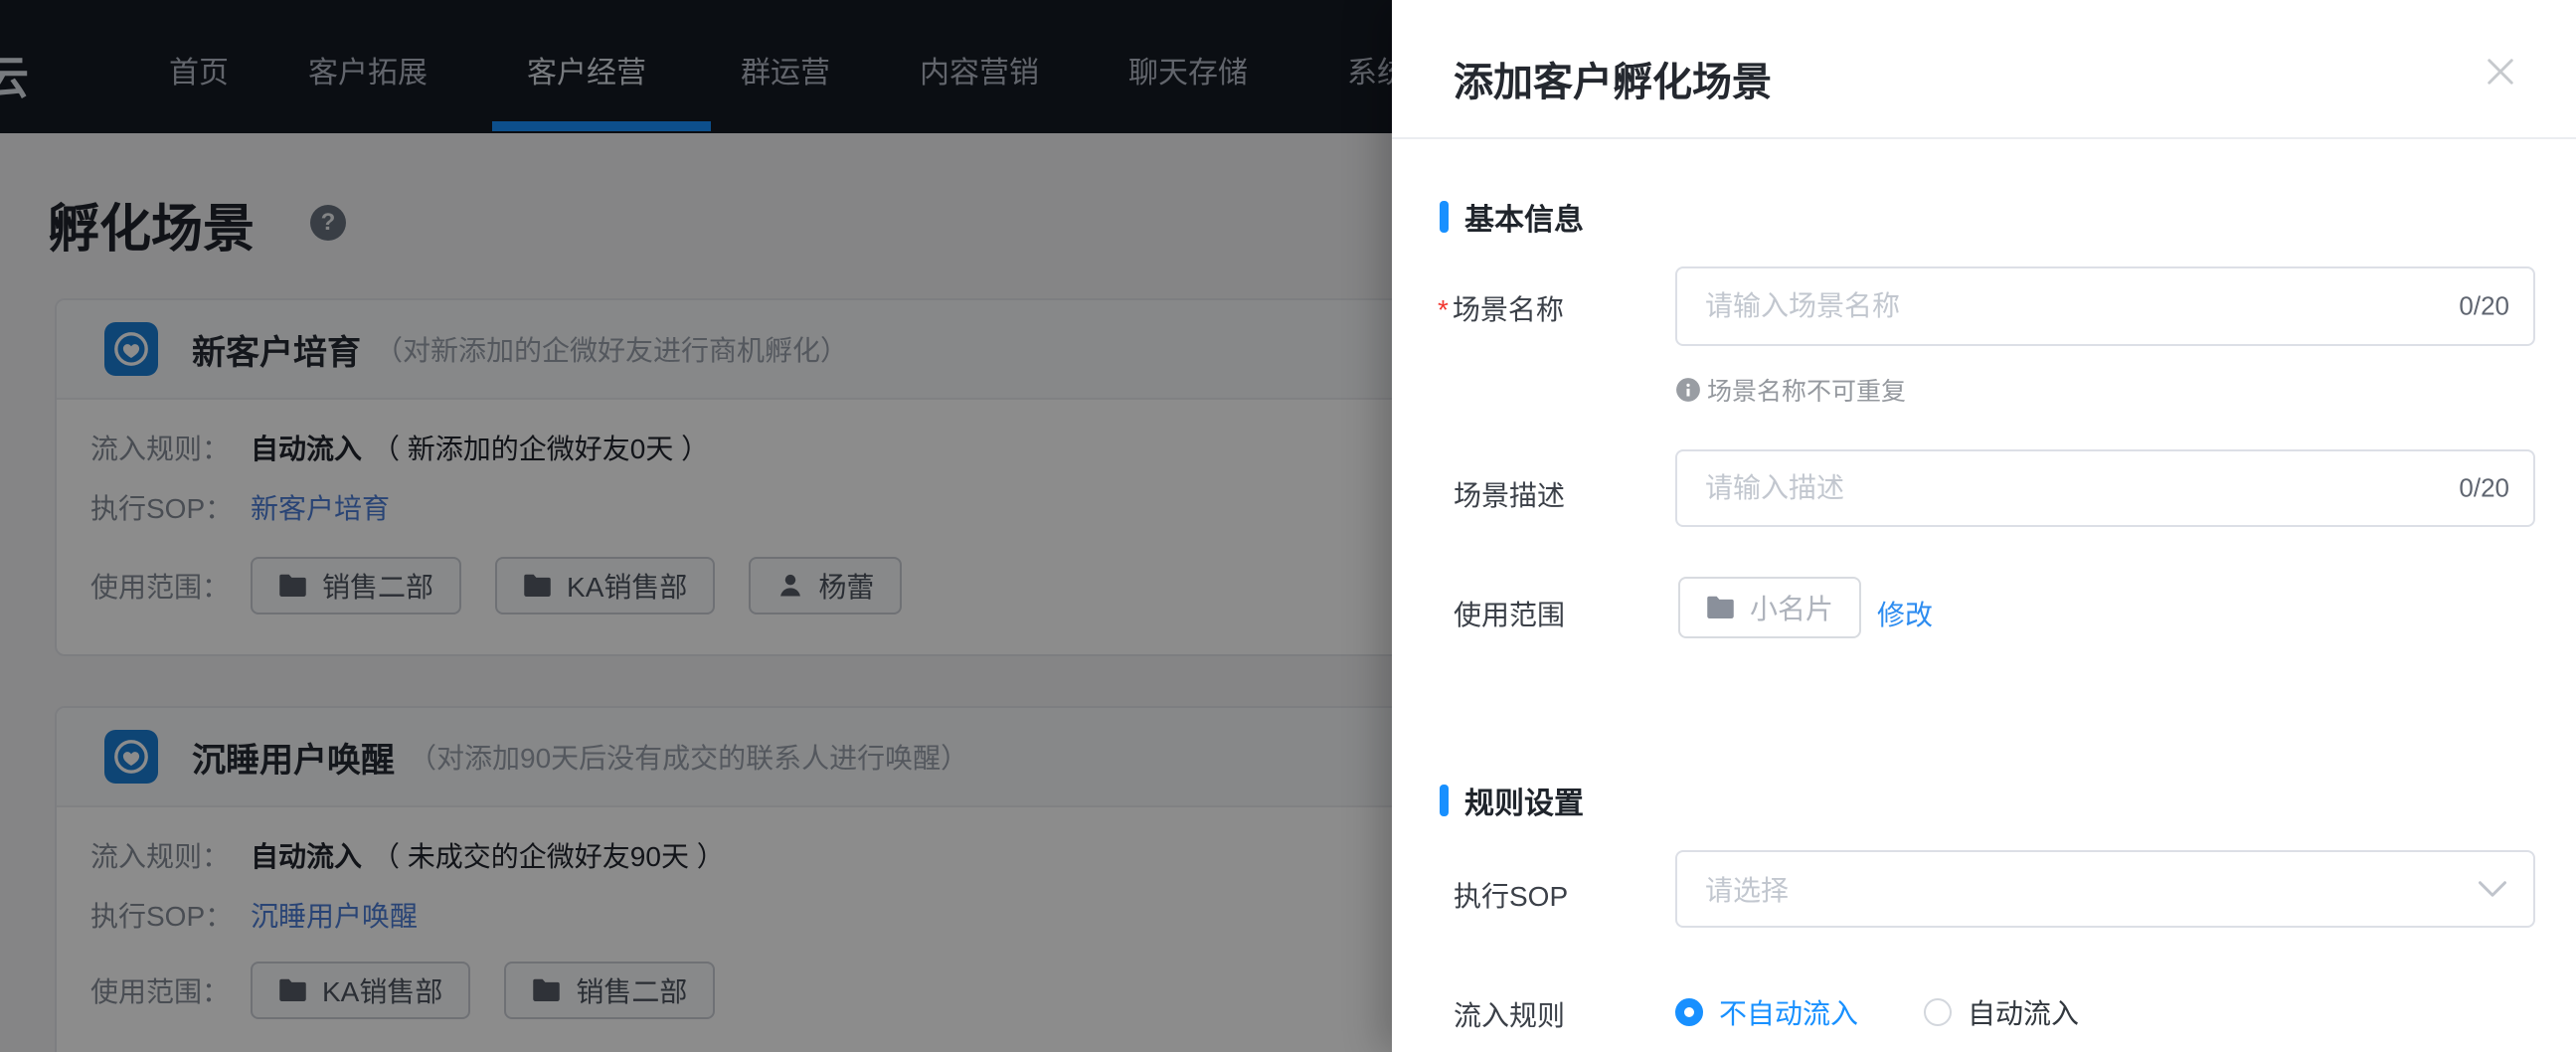 The image size is (2576, 1052). Describe the element at coordinates (1910, 1012) in the screenshot. I see `inflow-radio-group: 不自动流入 自动流入` at that location.